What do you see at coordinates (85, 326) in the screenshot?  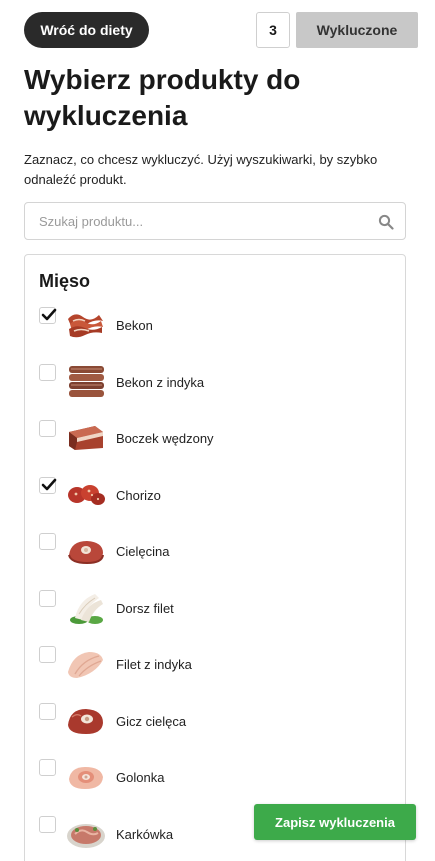 I see `bacon-photo` at bounding box center [85, 326].